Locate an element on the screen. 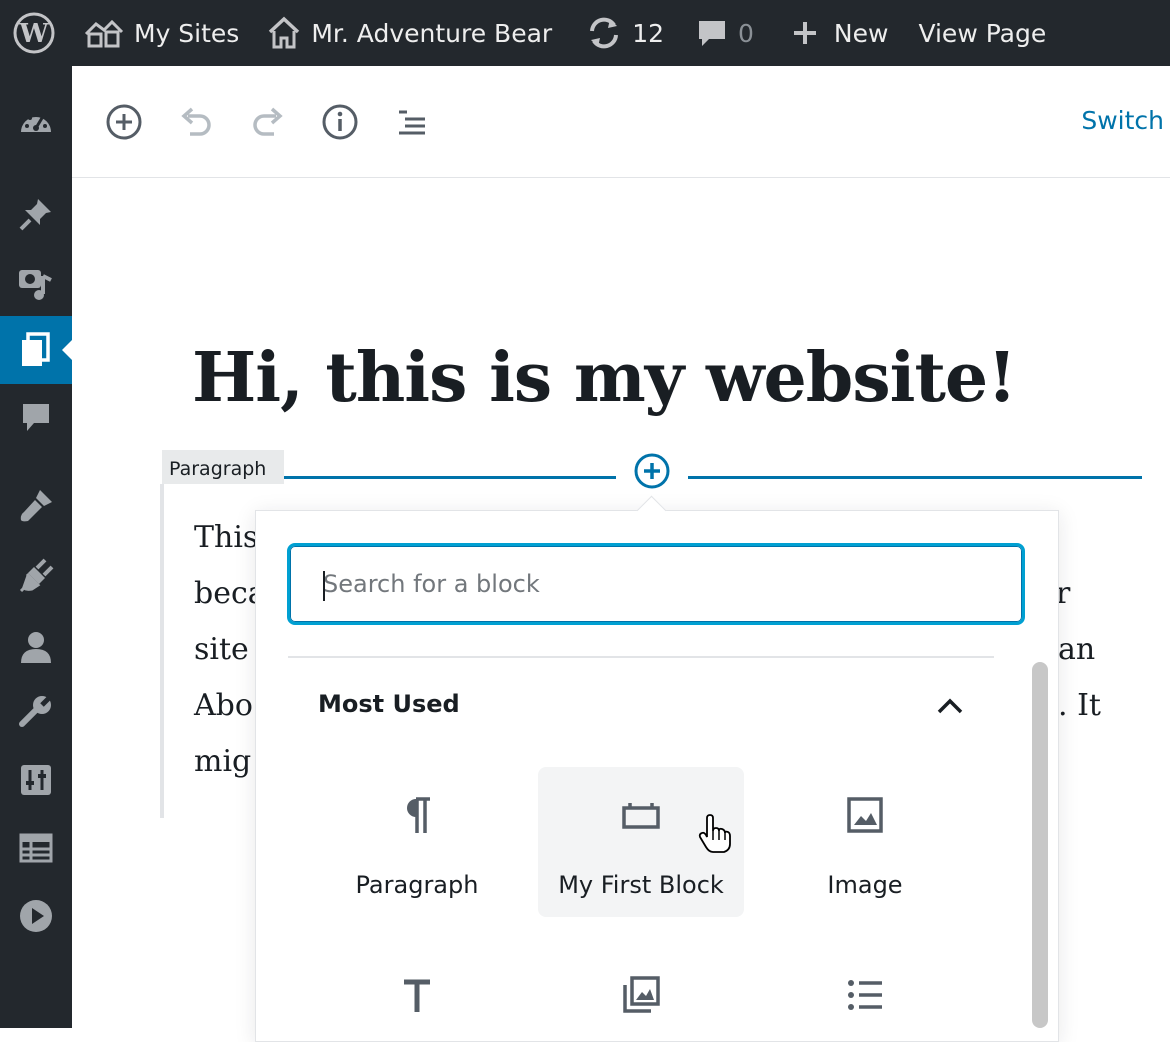  redo-button is located at coordinates (268, 122).